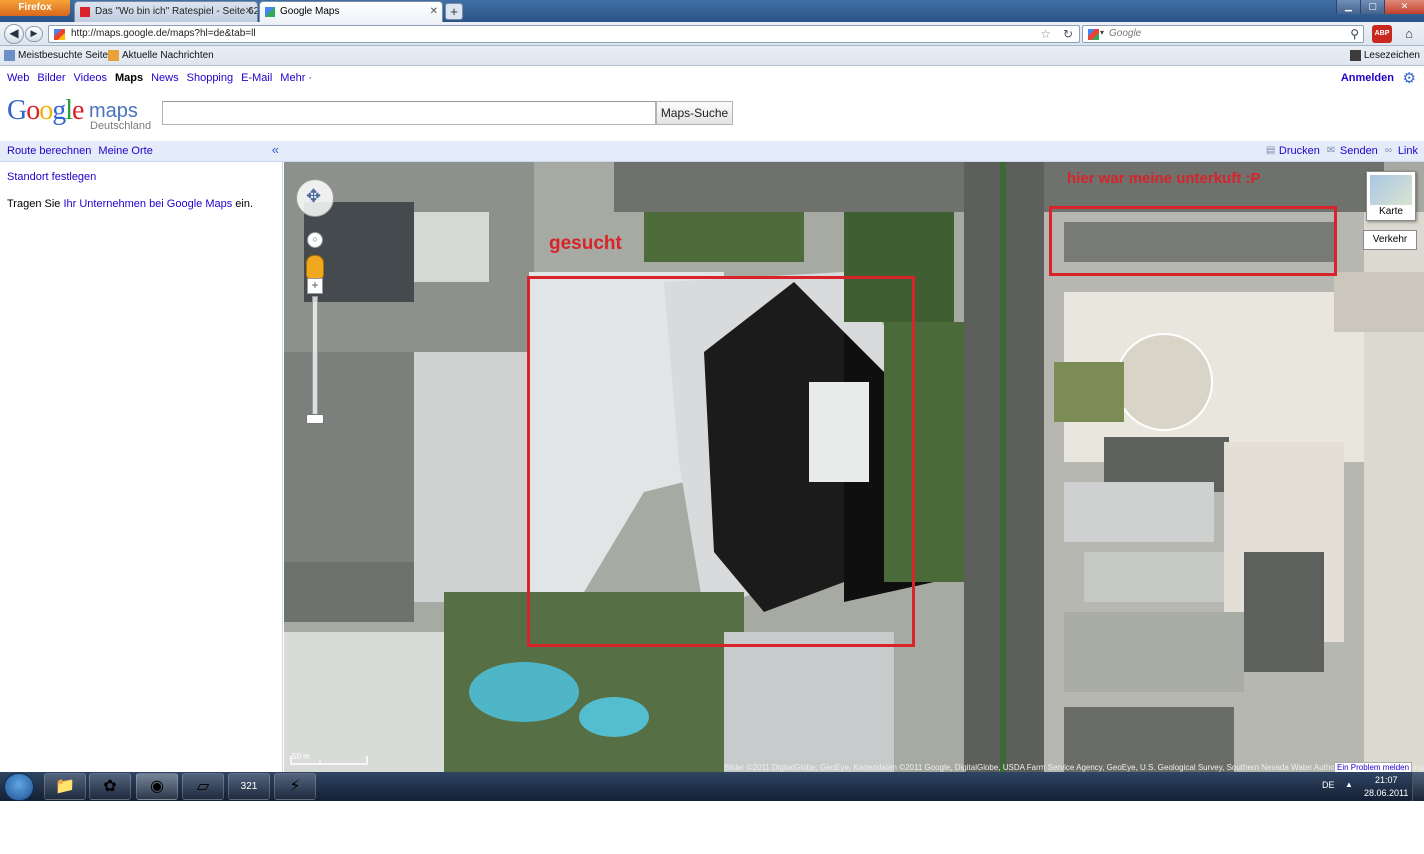 The image size is (1424, 854). What do you see at coordinates (168, 55) in the screenshot?
I see `bookmark-label: Aktuelle Nachrichten` at bounding box center [168, 55].